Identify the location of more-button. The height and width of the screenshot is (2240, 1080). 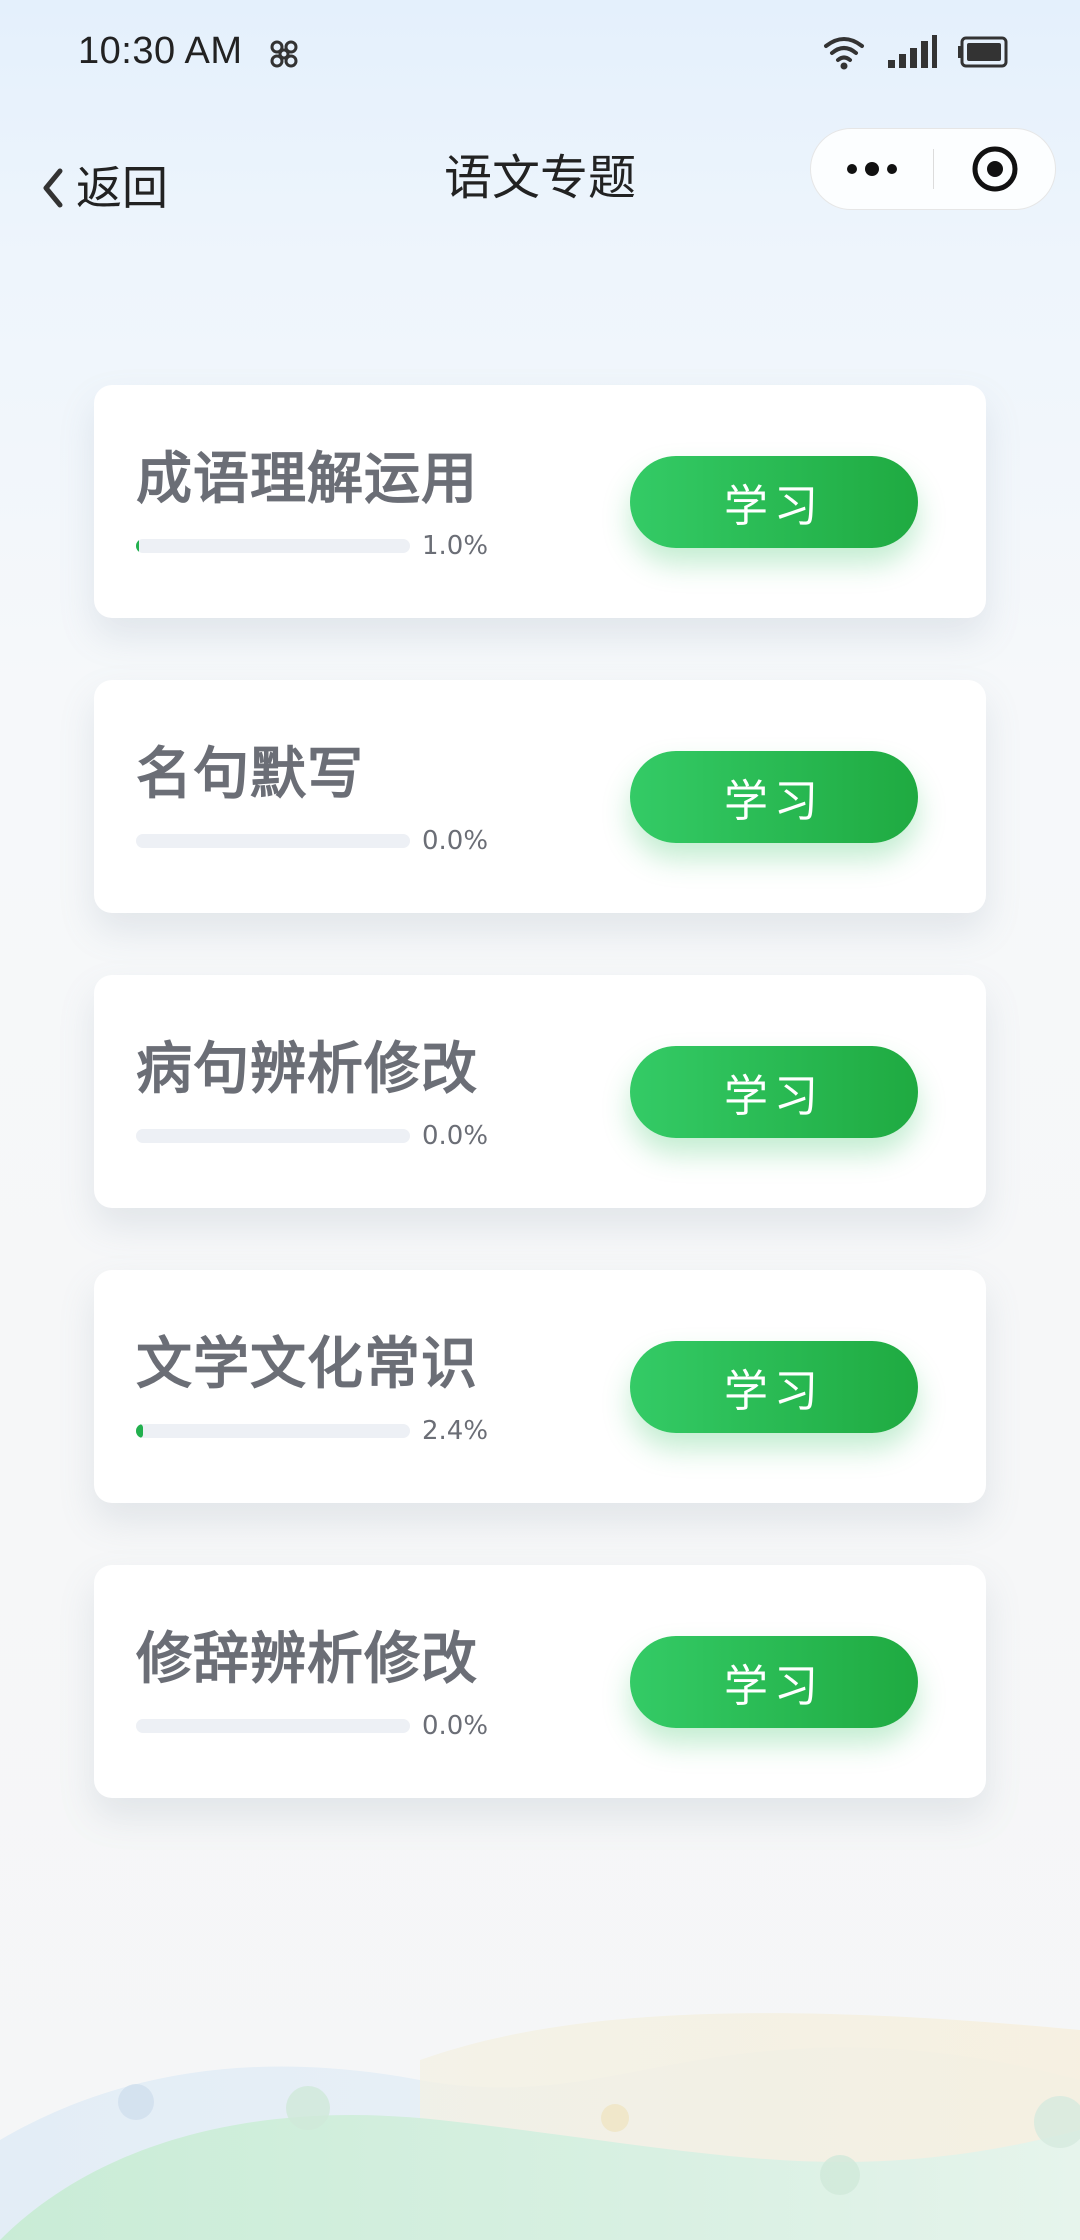
(872, 169).